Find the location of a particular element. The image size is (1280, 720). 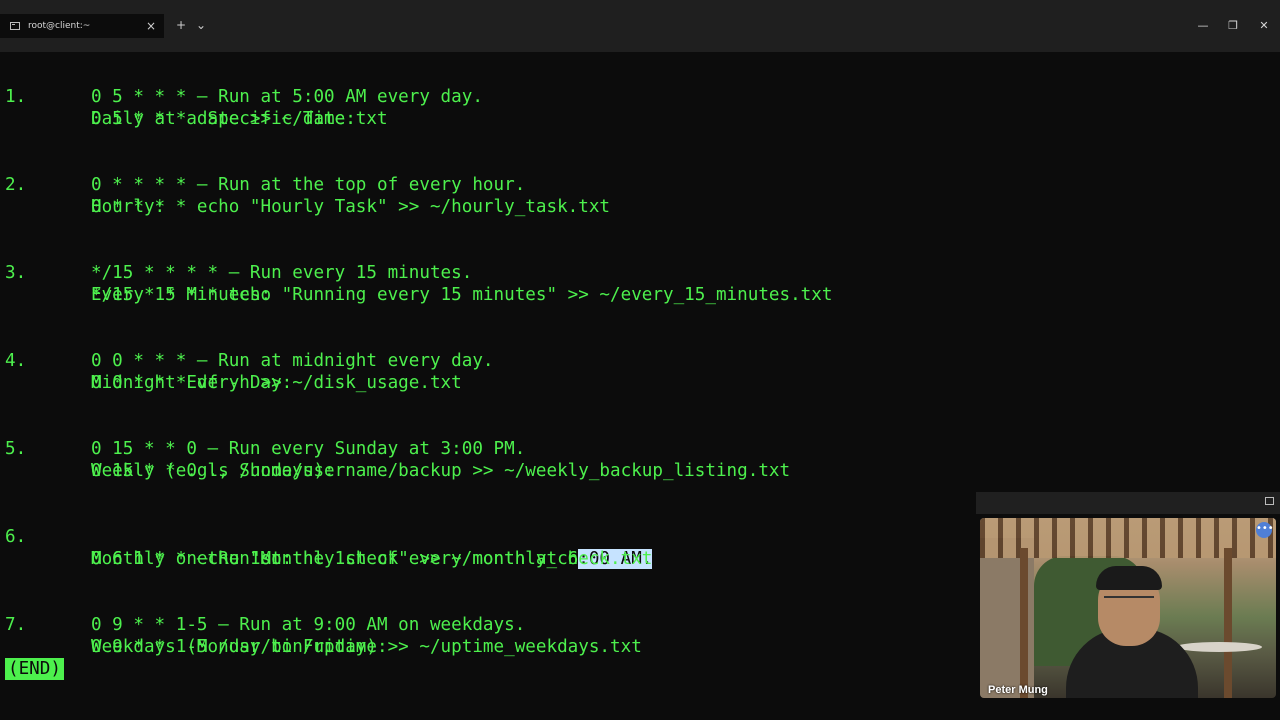

list-item: 6. Monthly on the 1st: is located at coordinates (146, 536).